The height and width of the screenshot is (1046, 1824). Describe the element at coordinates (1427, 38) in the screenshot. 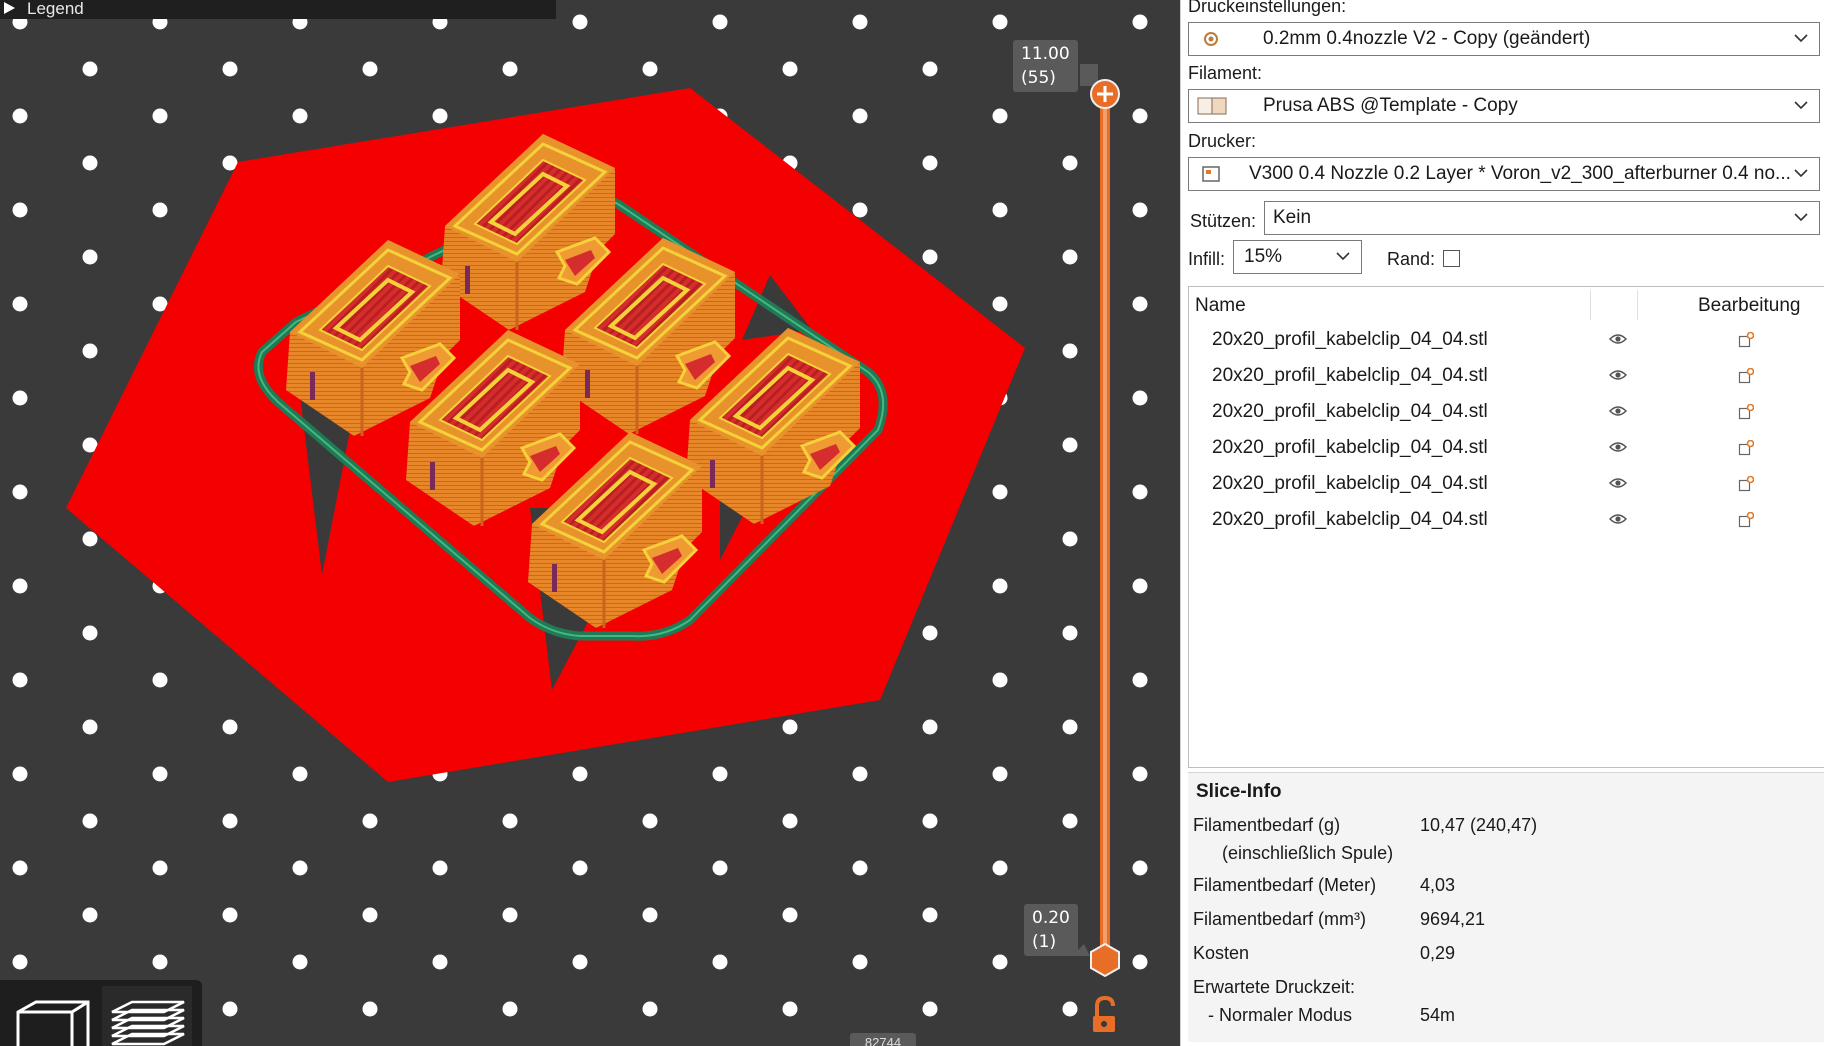

I see `print-settings-value: 0.2mm 0.4nozzle V2 - Copy (geändert)` at that location.